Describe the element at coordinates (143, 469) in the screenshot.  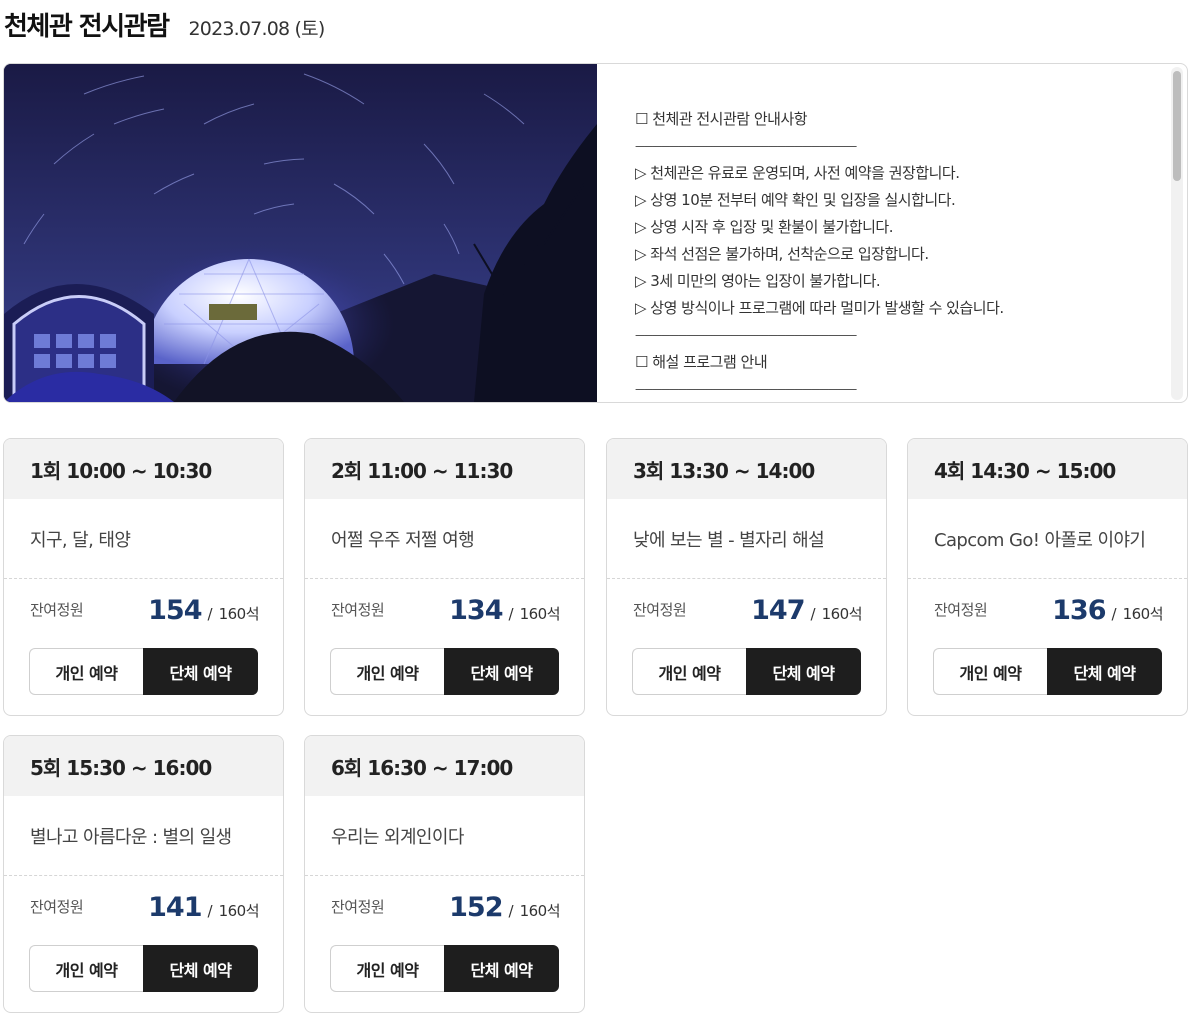
I see `session-time: 1회 10:00 ~ 10:30` at that location.